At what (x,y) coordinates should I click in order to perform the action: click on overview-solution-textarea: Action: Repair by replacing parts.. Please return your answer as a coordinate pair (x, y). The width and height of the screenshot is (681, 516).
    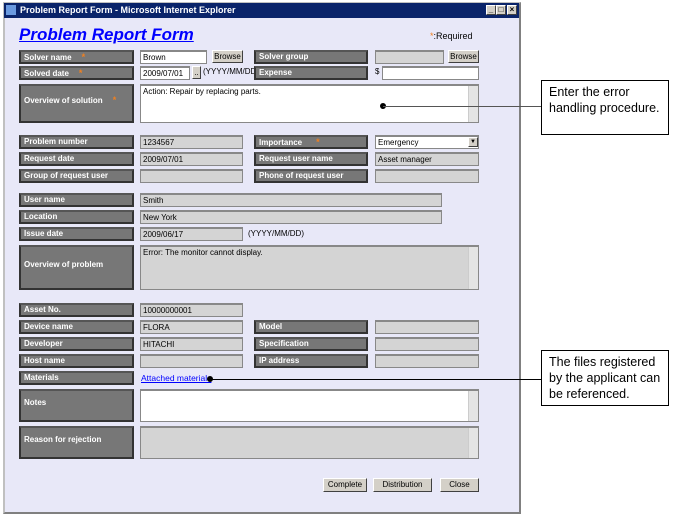
    Looking at the image, I should click on (309, 103).